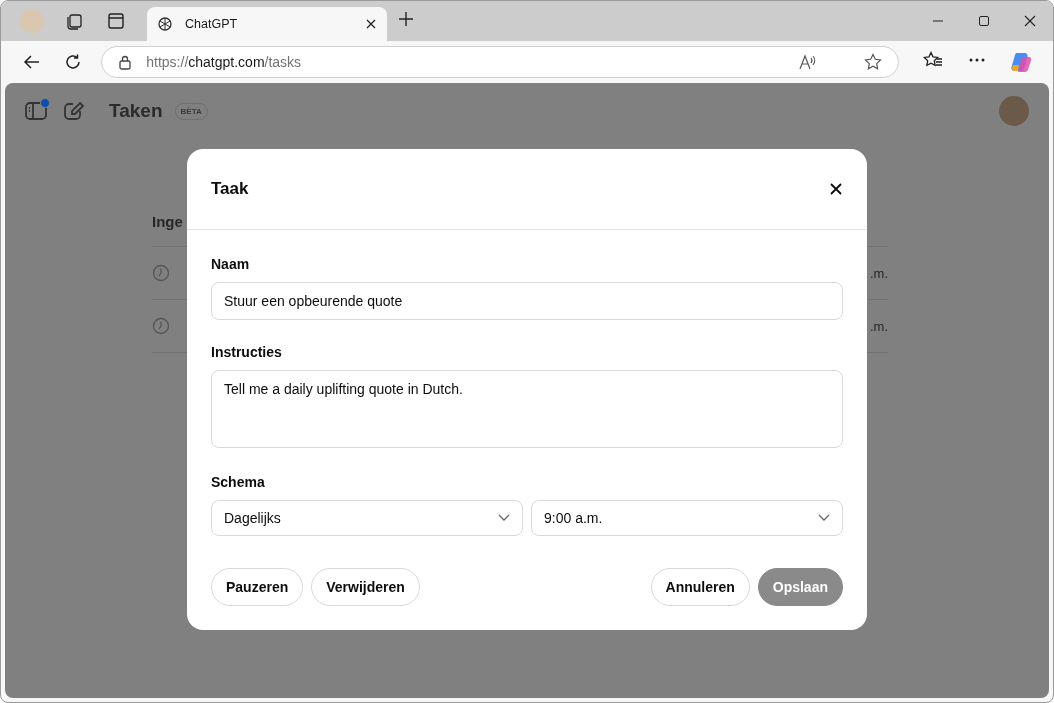 This screenshot has width=1054, height=703. I want to click on favorites-icon, so click(933, 60).